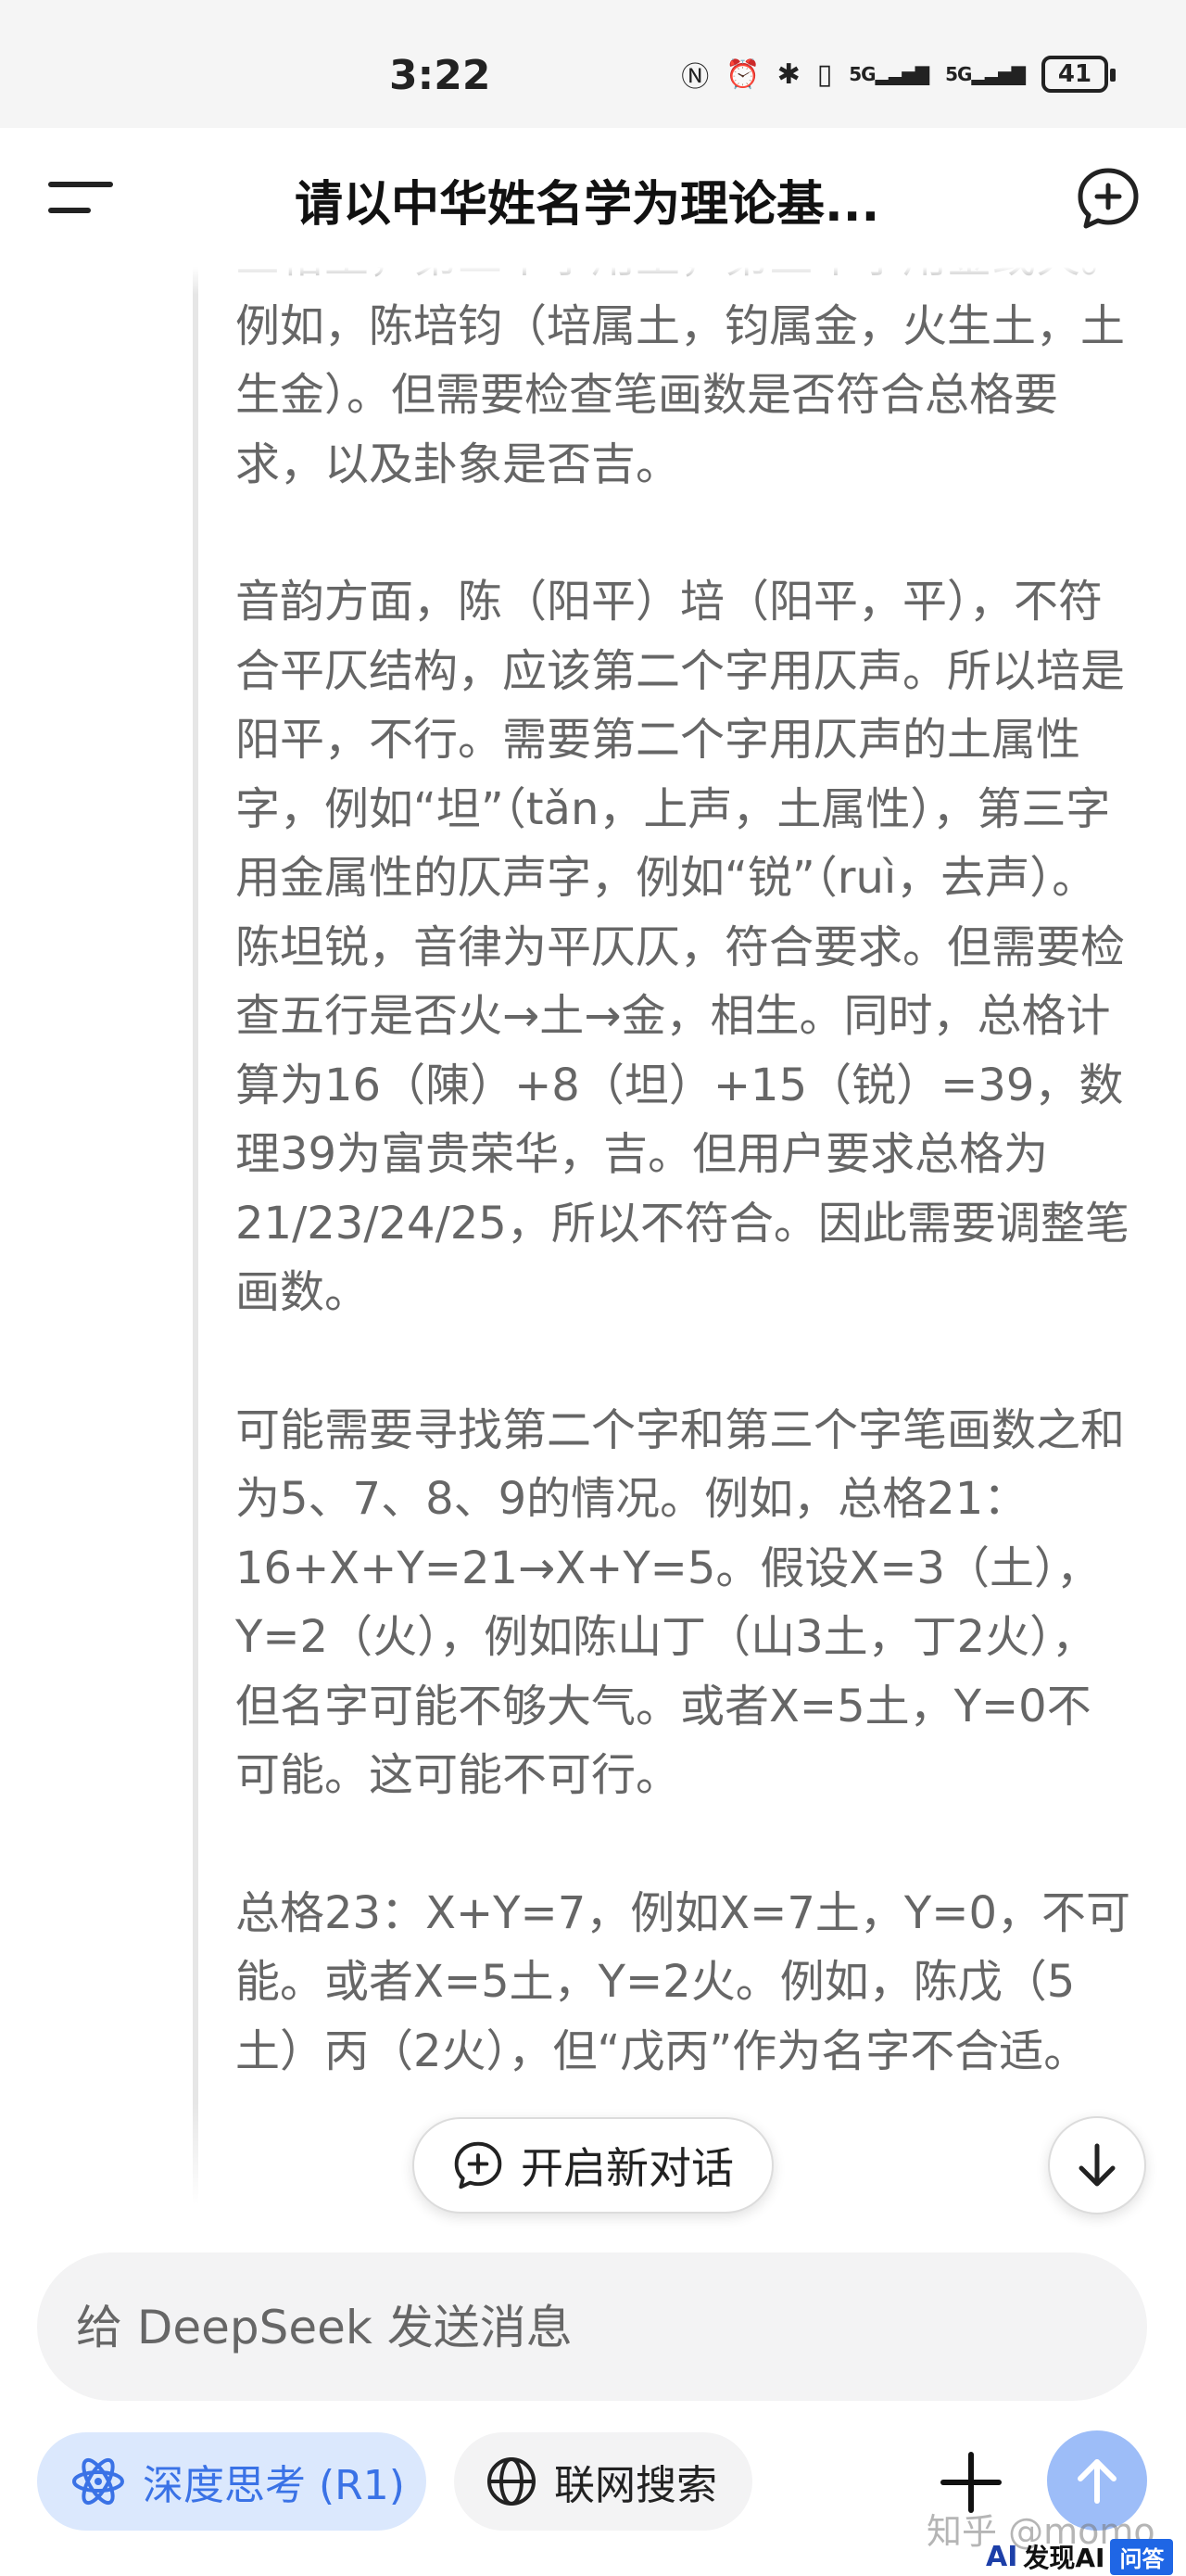 The image size is (1186, 2576). Describe the element at coordinates (824, 74) in the screenshot. I see `vibrate-icon: ▯` at that location.